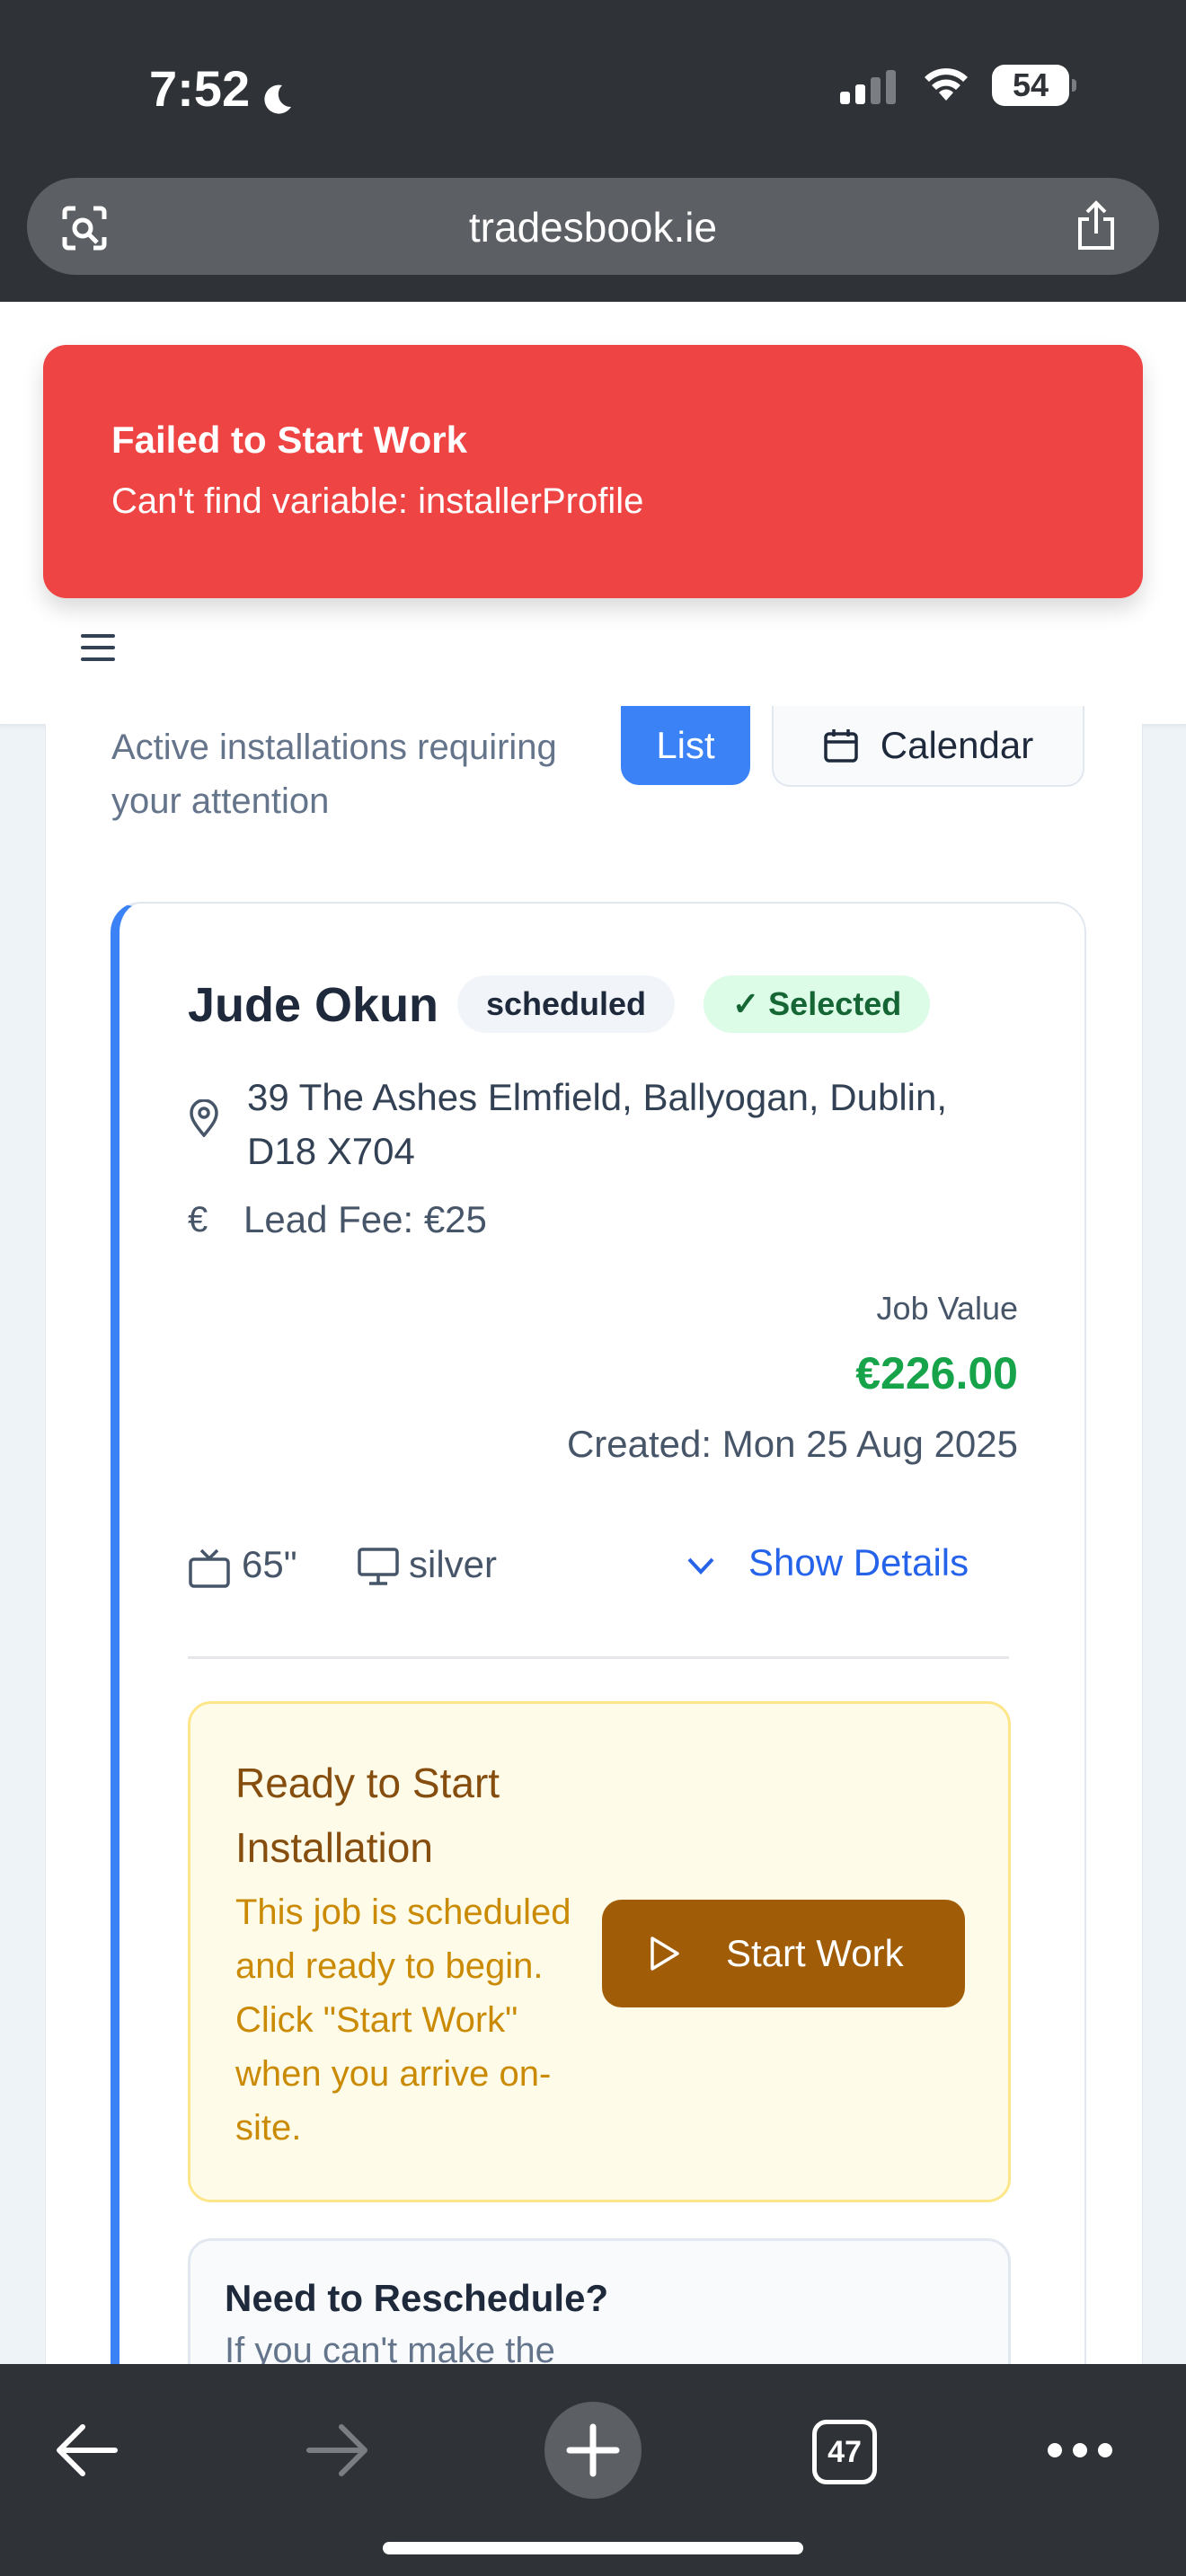  I want to click on clock-text: 7:52, so click(200, 88).